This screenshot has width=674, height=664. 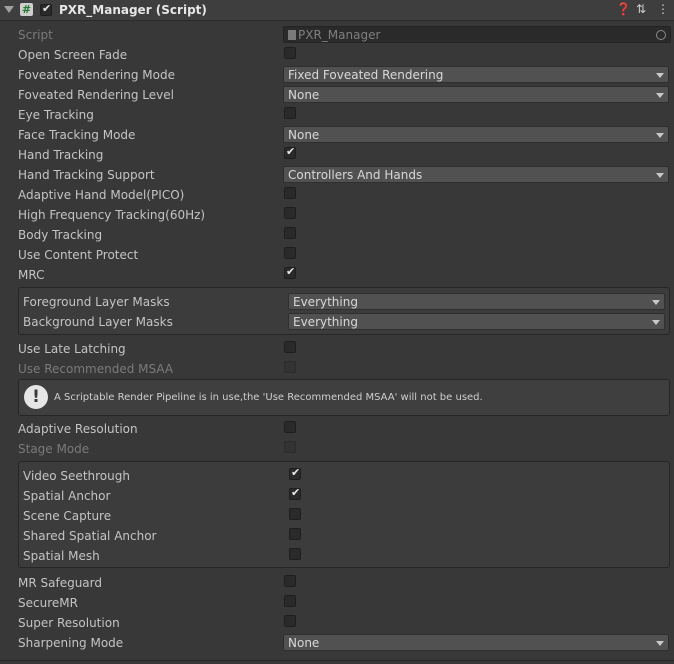 What do you see at coordinates (355, 175) in the screenshot?
I see `hand-tracking-support-value: Controllers And Hands` at bounding box center [355, 175].